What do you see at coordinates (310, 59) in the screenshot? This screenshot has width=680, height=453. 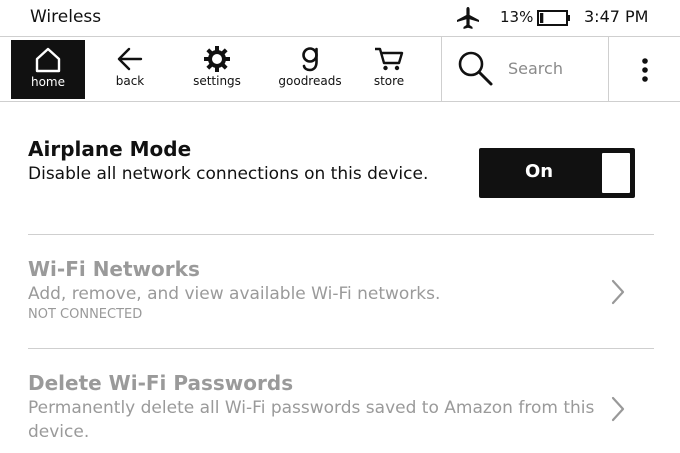 I see `goodreads-icon` at bounding box center [310, 59].